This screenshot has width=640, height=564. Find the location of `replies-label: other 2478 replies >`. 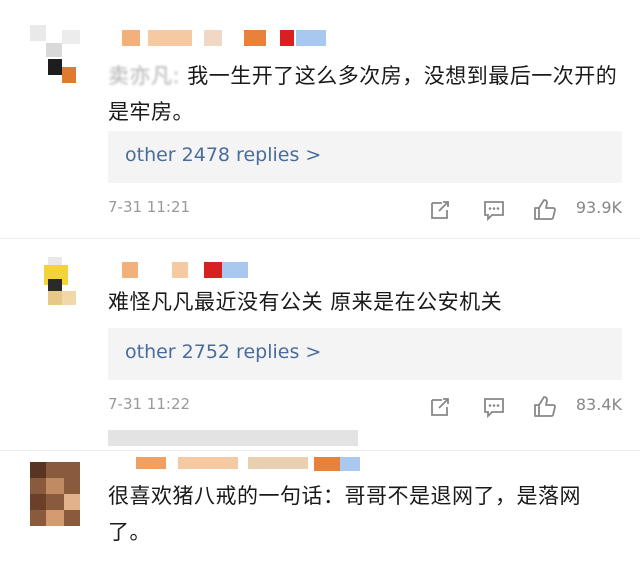

replies-label: other 2478 replies > is located at coordinates (223, 155).